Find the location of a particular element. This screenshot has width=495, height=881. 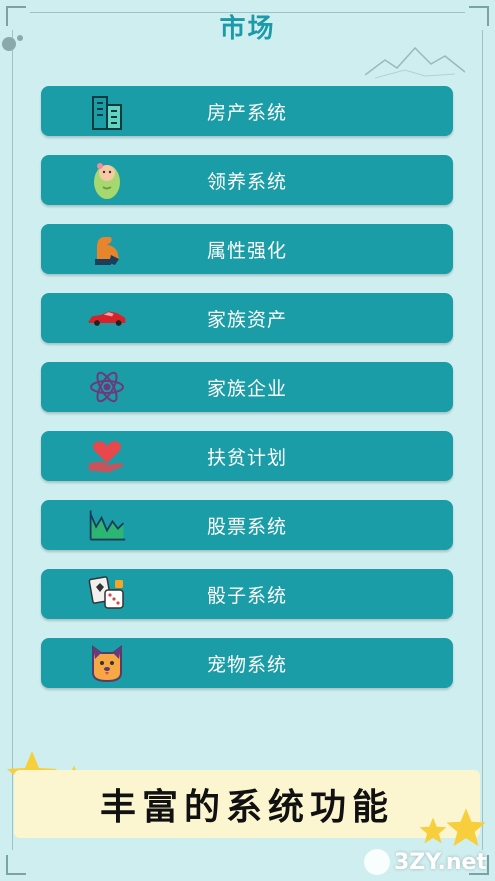

page-title: 市场 is located at coordinates (247, 29).